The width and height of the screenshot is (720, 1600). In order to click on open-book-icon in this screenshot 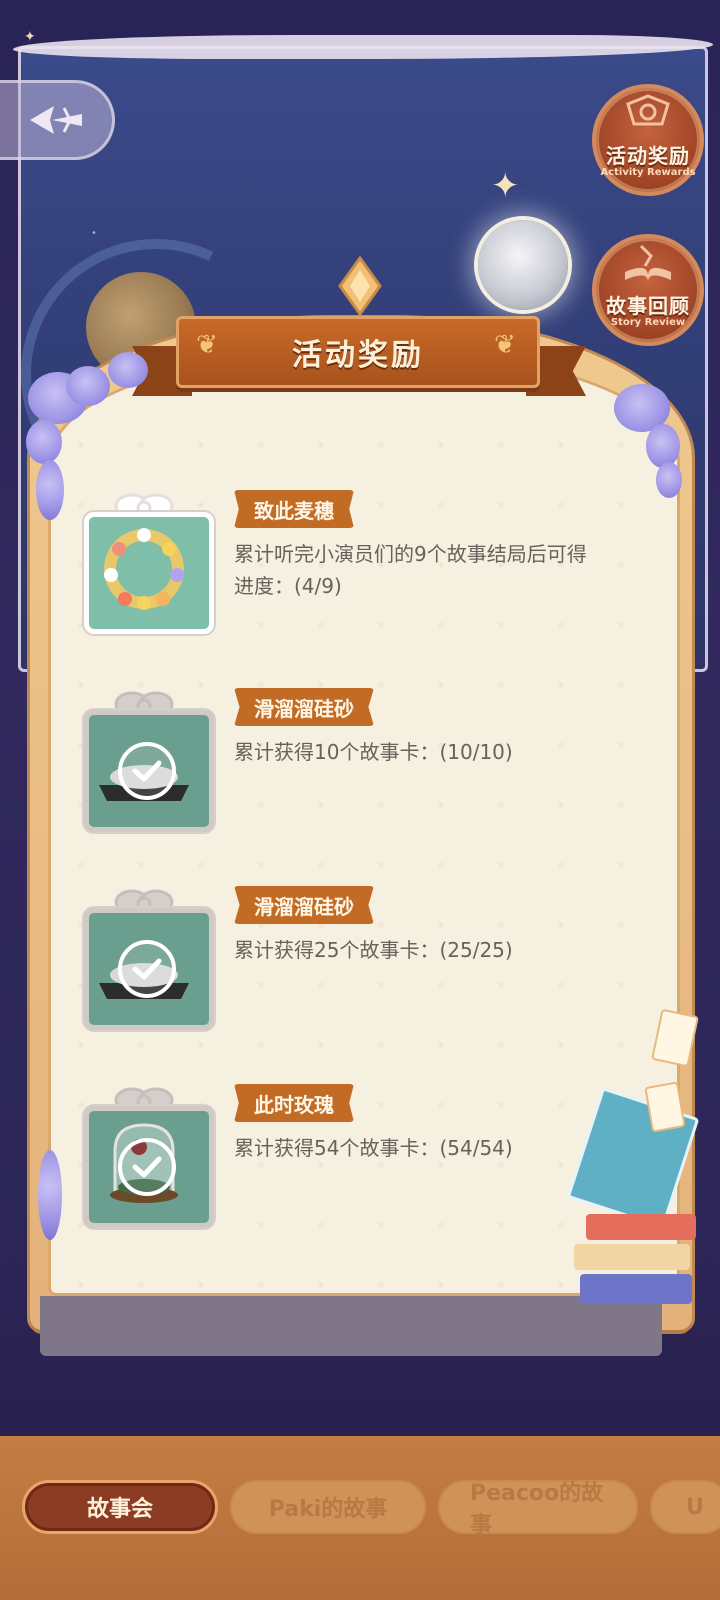, I will do `click(648, 263)`.